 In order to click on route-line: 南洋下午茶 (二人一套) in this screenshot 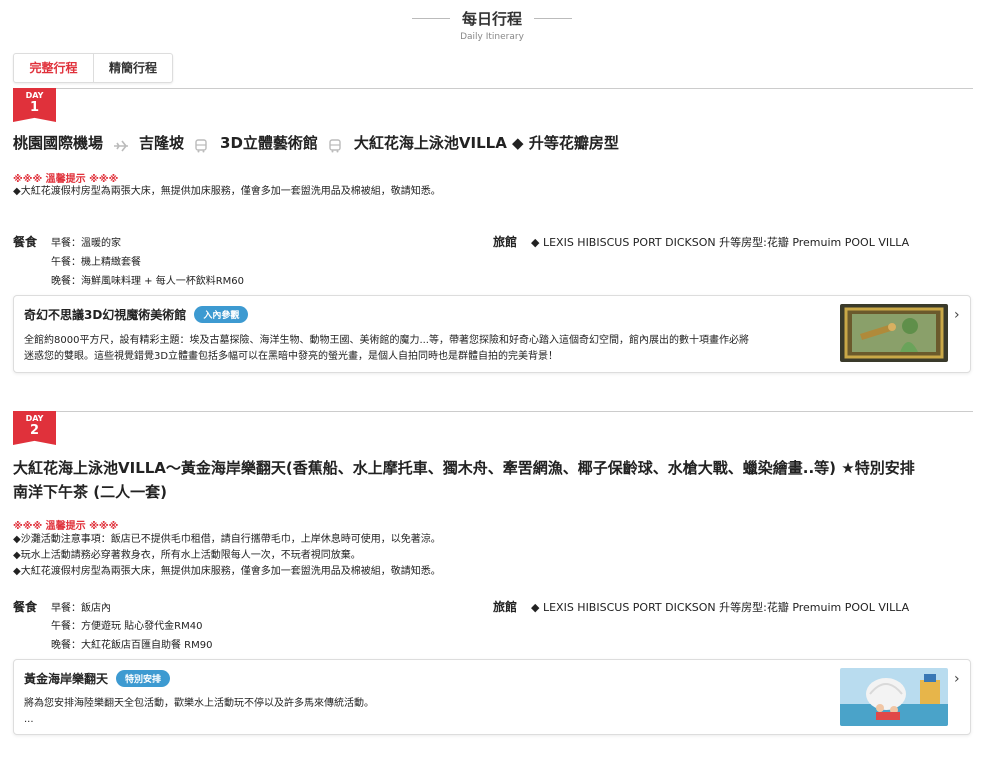, I will do `click(90, 492)`.